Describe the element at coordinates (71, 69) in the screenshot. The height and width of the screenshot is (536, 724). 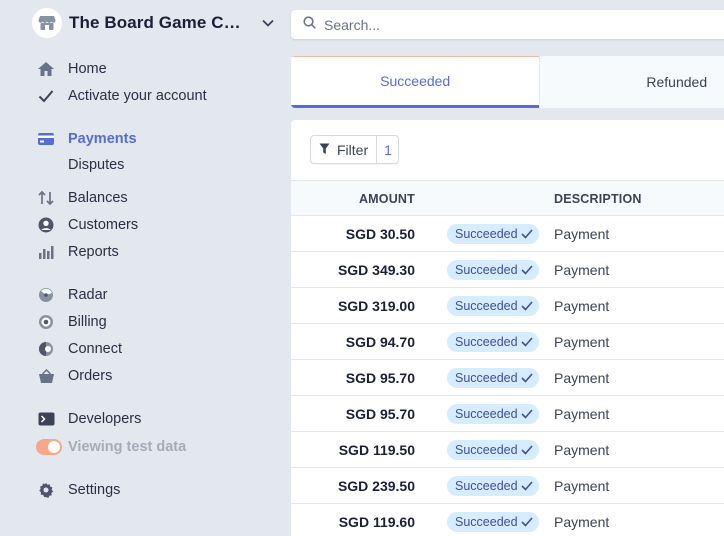
I see `sidebar-item-home: Home` at that location.